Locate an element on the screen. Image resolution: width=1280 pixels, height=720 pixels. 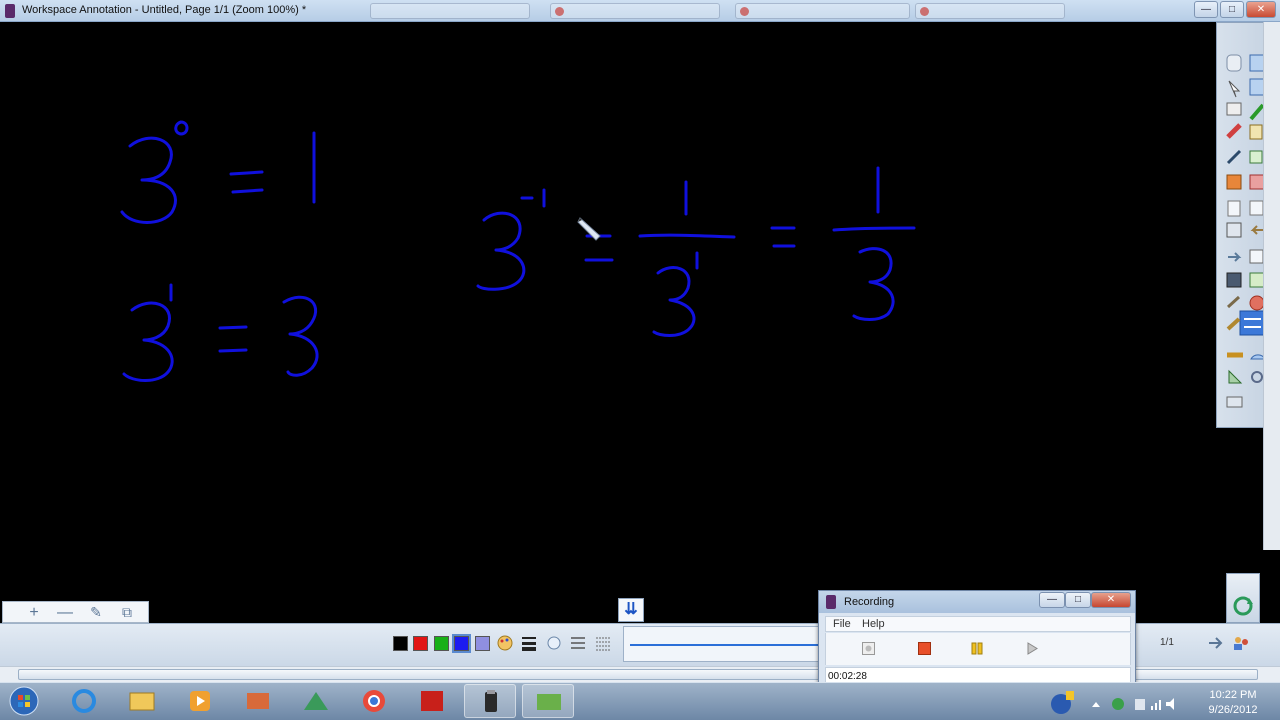
grid-icon is located at coordinates (603, 643).